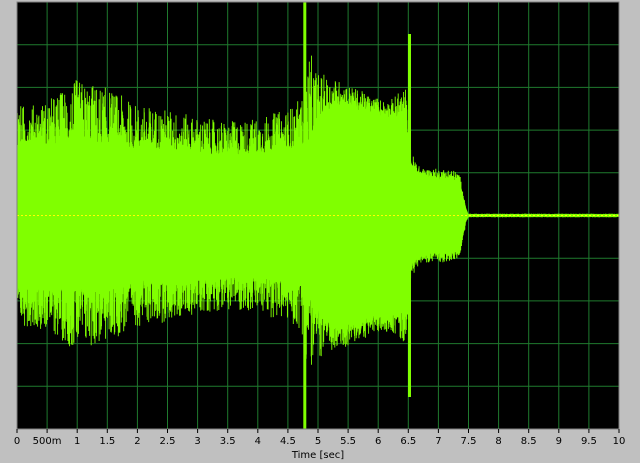  I want to click on x-tick-label: 3, so click(197, 441).